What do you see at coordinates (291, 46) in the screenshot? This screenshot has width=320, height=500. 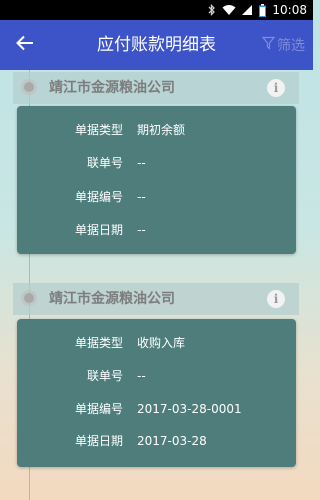 I see `filter-label: 筛选` at bounding box center [291, 46].